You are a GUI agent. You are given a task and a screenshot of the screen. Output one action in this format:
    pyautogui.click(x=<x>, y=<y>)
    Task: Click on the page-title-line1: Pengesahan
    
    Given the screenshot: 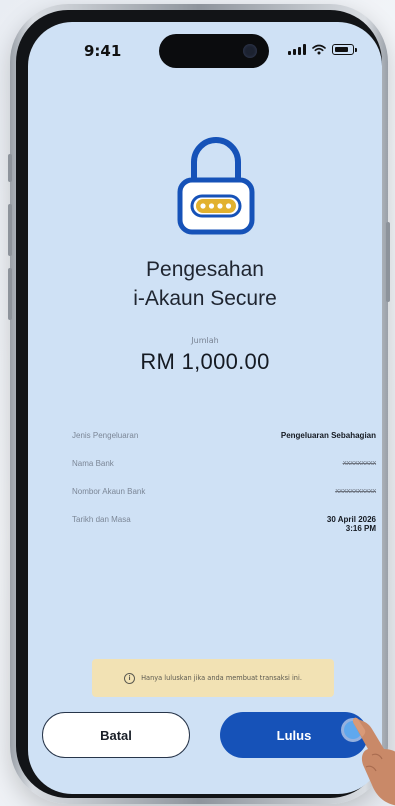 What is the action you would take?
    pyautogui.click(x=205, y=269)
    